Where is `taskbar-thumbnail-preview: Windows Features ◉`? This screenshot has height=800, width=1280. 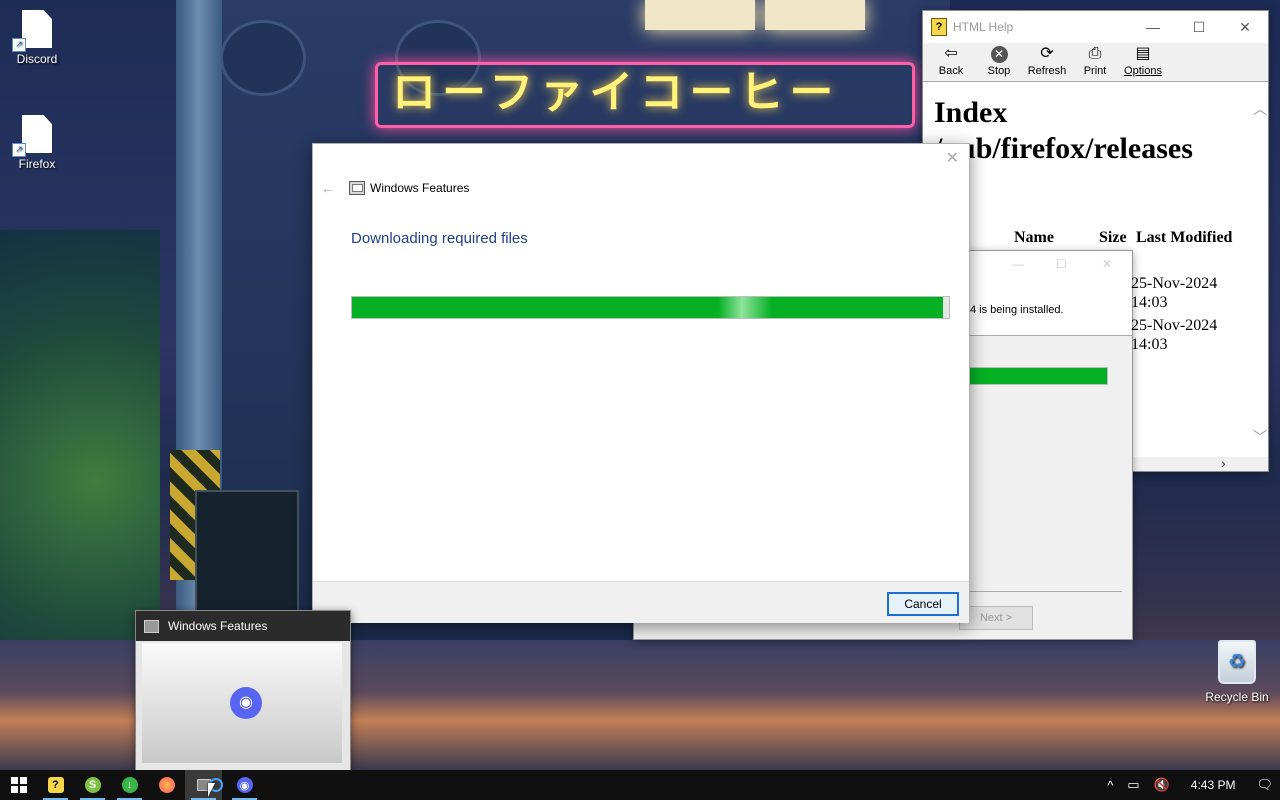 taskbar-thumbnail-preview: Windows Features ◉ is located at coordinates (243, 691).